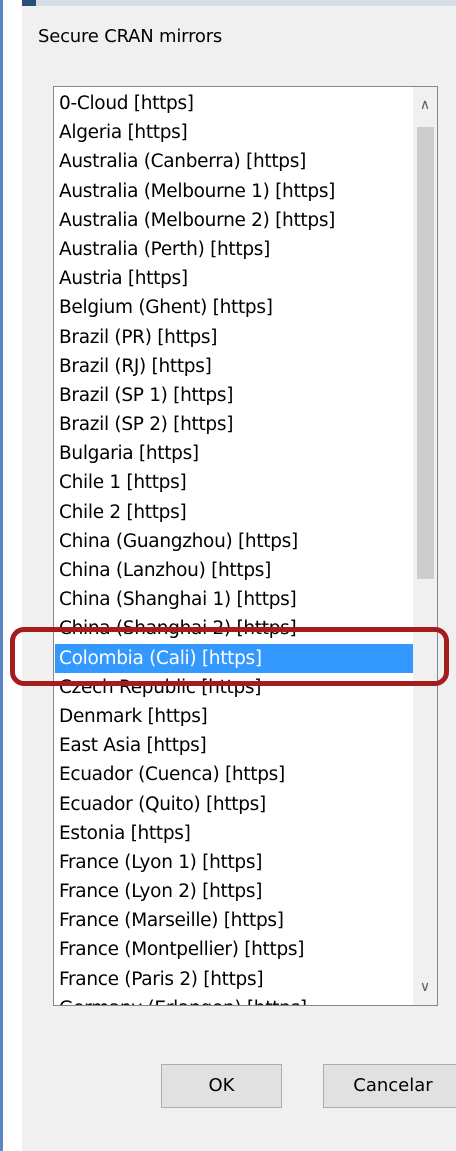 Image resolution: width=456 pixels, height=1151 pixels. Describe the element at coordinates (234, 716) in the screenshot. I see `list-item: Denmark [https]` at that location.